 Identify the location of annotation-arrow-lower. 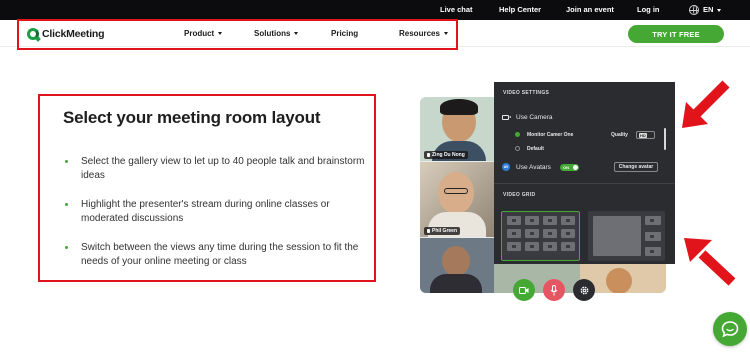
(710, 262).